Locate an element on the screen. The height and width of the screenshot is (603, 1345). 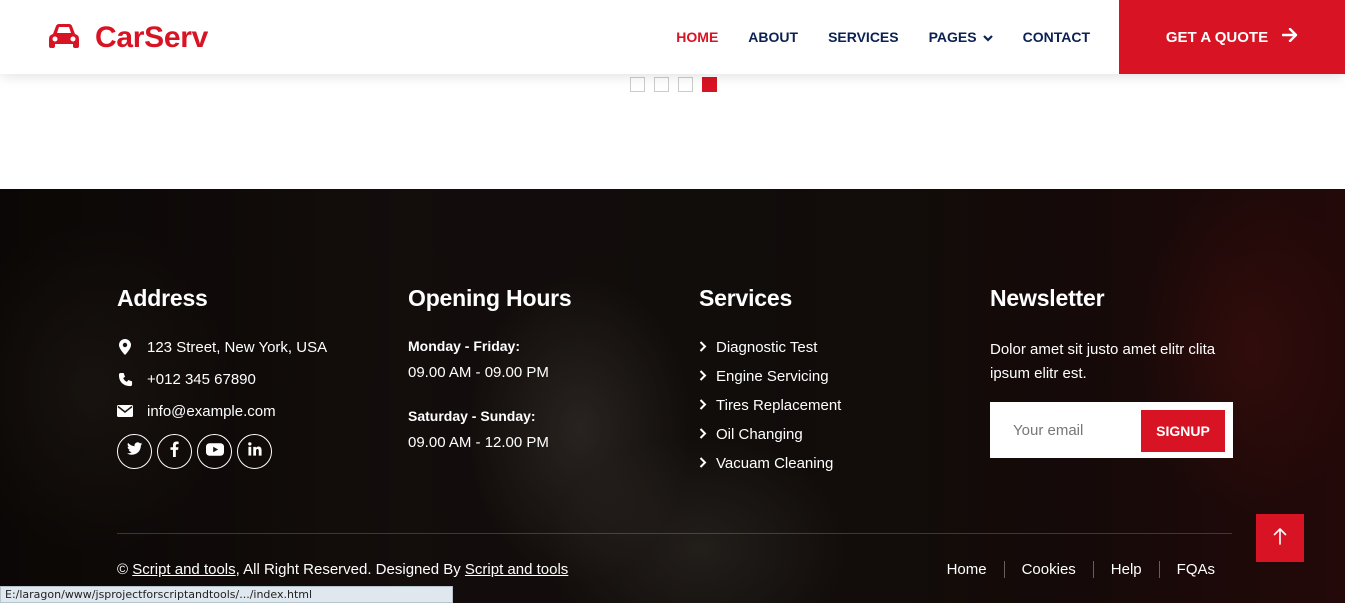
address-email: info@example.com is located at coordinates (222, 411).